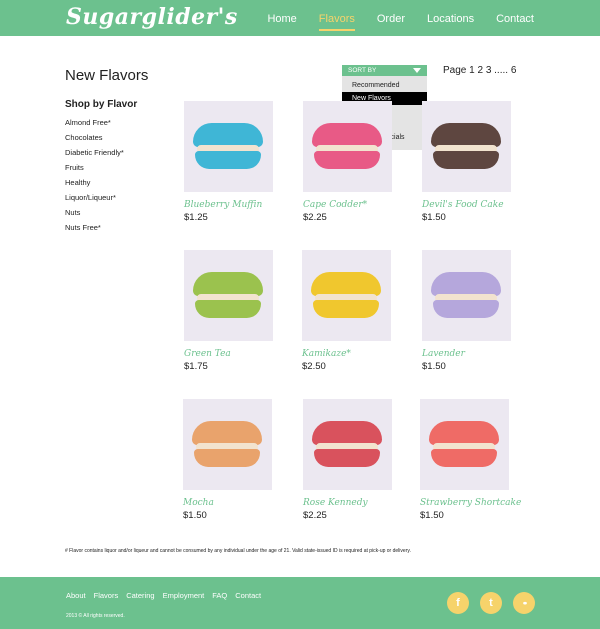  What do you see at coordinates (384, 85) in the screenshot?
I see `sort-option-recommended: Recommended` at bounding box center [384, 85].